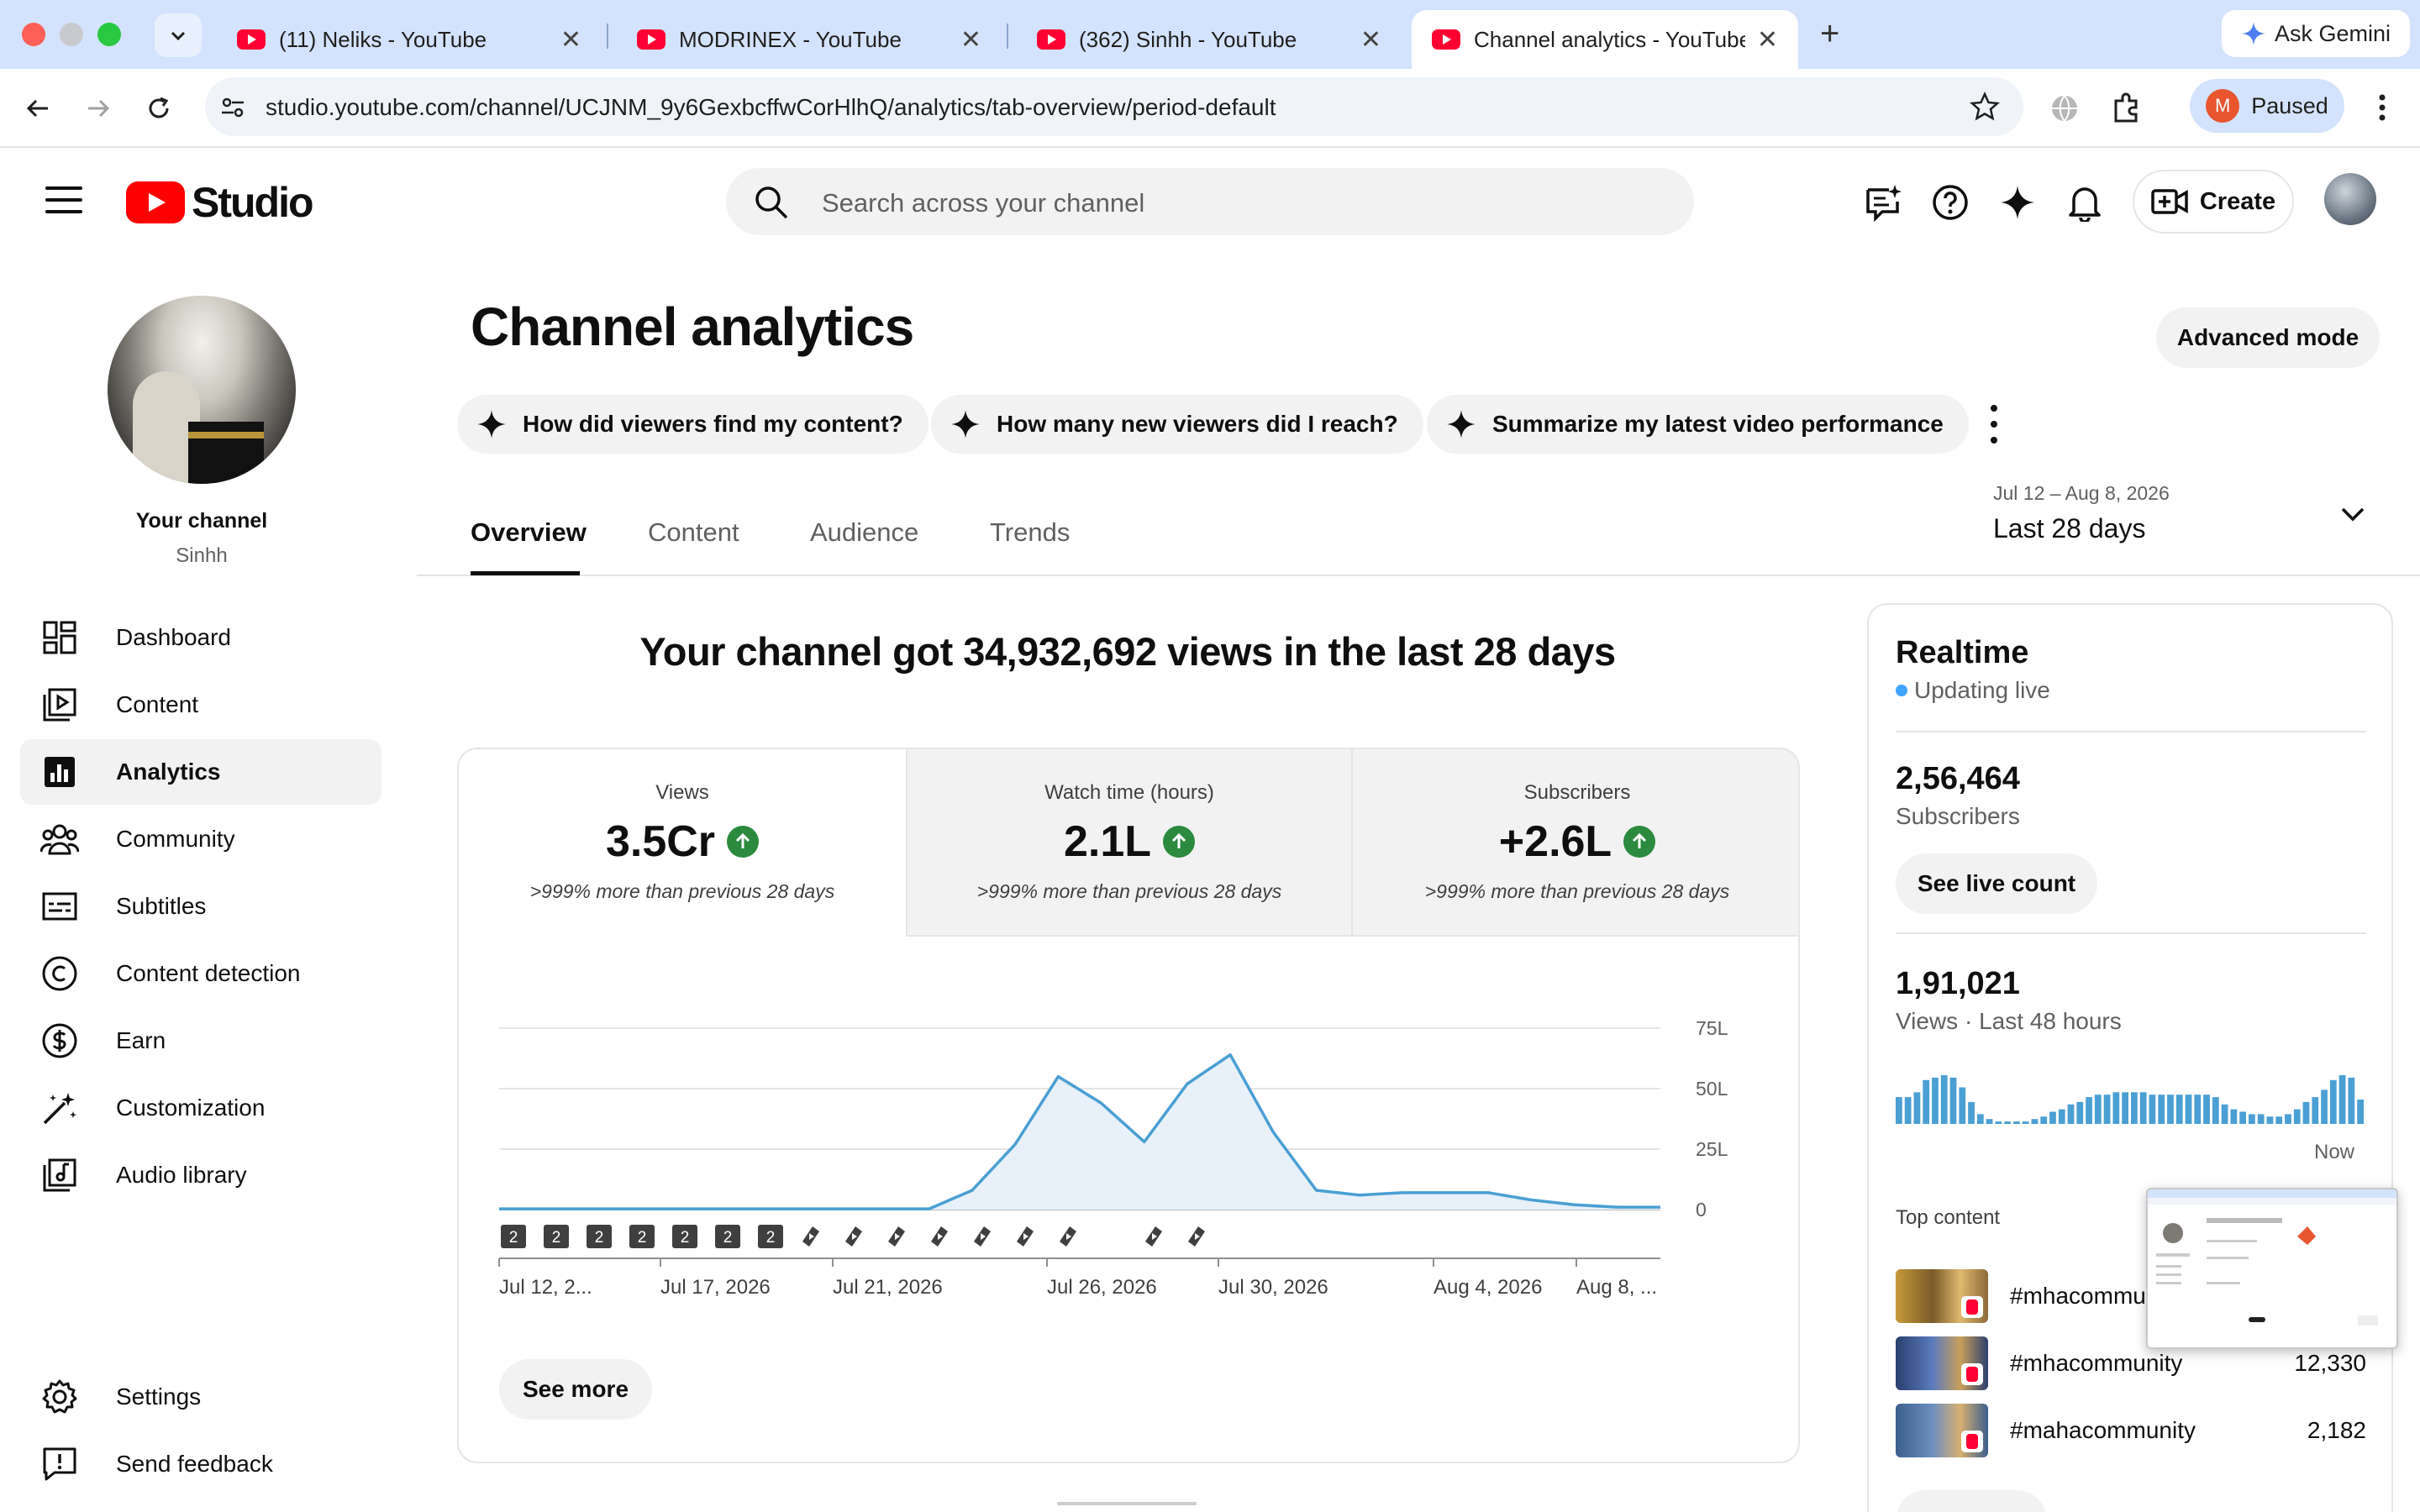  I want to click on chevron-down-icon, so click(2353, 514).